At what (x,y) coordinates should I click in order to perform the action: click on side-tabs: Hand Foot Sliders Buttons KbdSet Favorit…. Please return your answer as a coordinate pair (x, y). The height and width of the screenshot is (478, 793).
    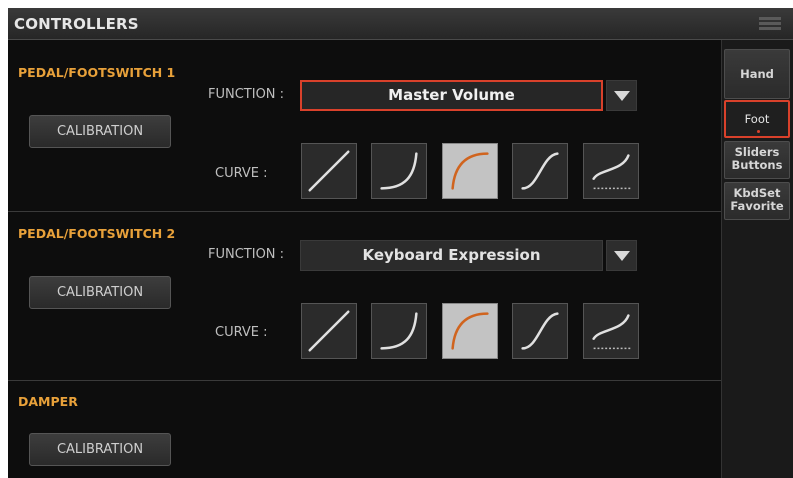
    Looking at the image, I should click on (757, 259).